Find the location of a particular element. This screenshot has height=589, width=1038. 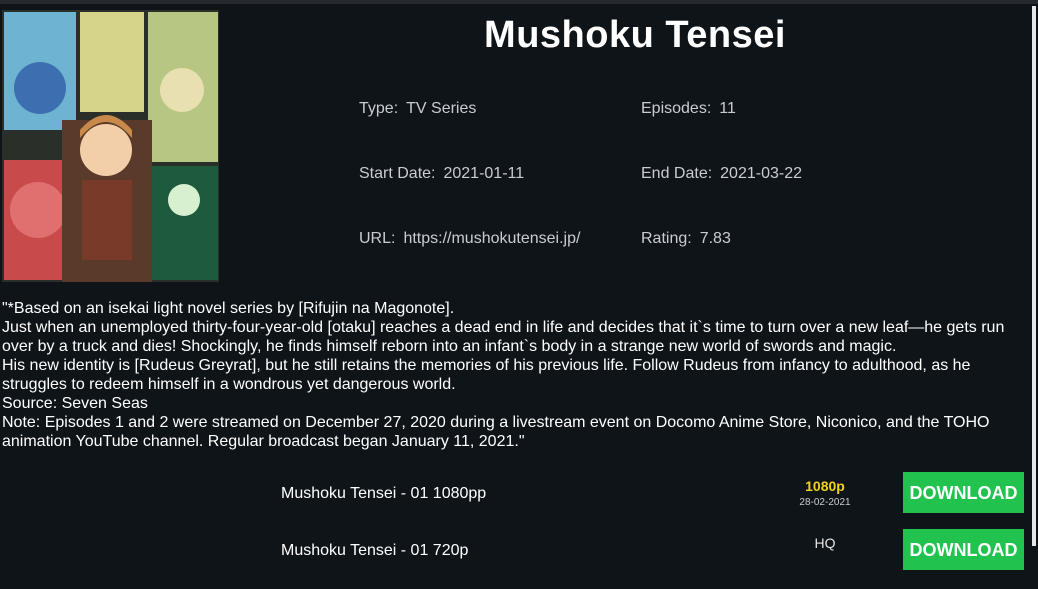

top-bar is located at coordinates (519, 2).